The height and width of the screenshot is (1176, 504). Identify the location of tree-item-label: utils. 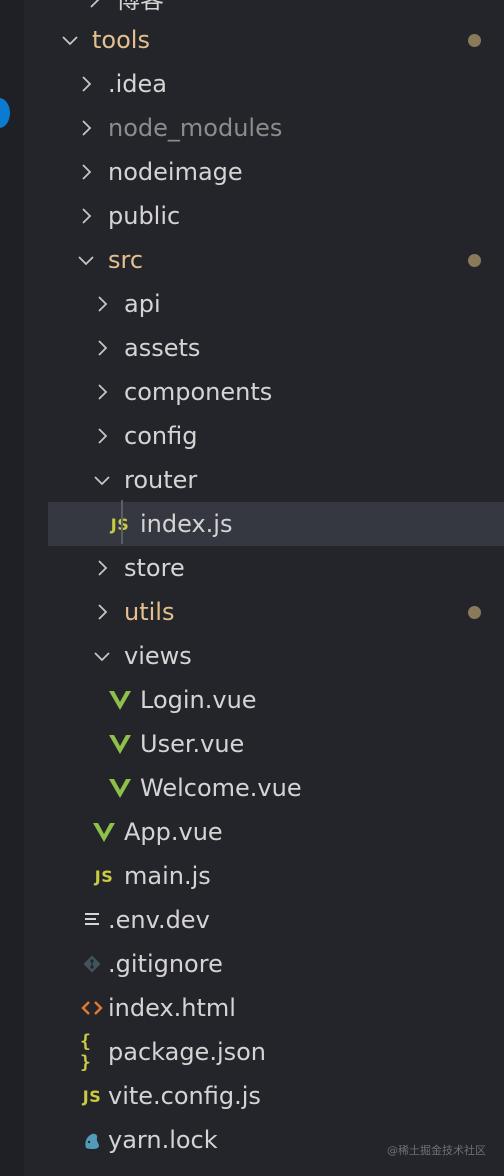
(149, 612).